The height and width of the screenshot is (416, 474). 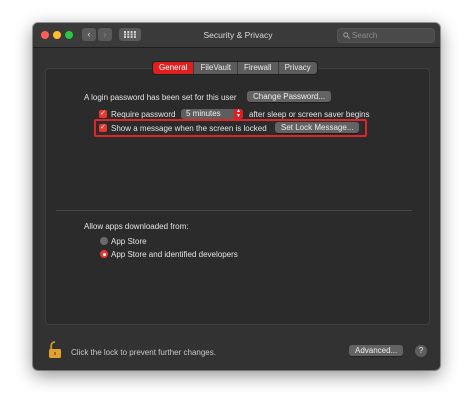 What do you see at coordinates (69, 35) in the screenshot?
I see `zoom-window-button` at bounding box center [69, 35].